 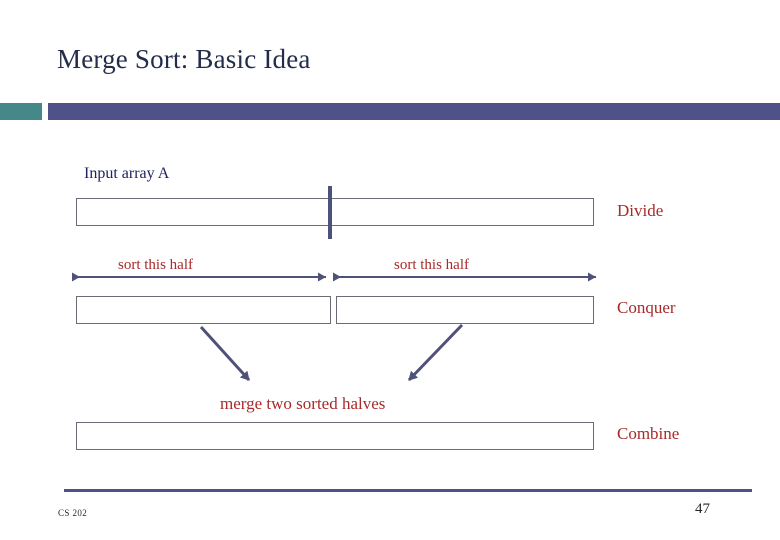 I want to click on right-half-box, so click(x=465, y=310).